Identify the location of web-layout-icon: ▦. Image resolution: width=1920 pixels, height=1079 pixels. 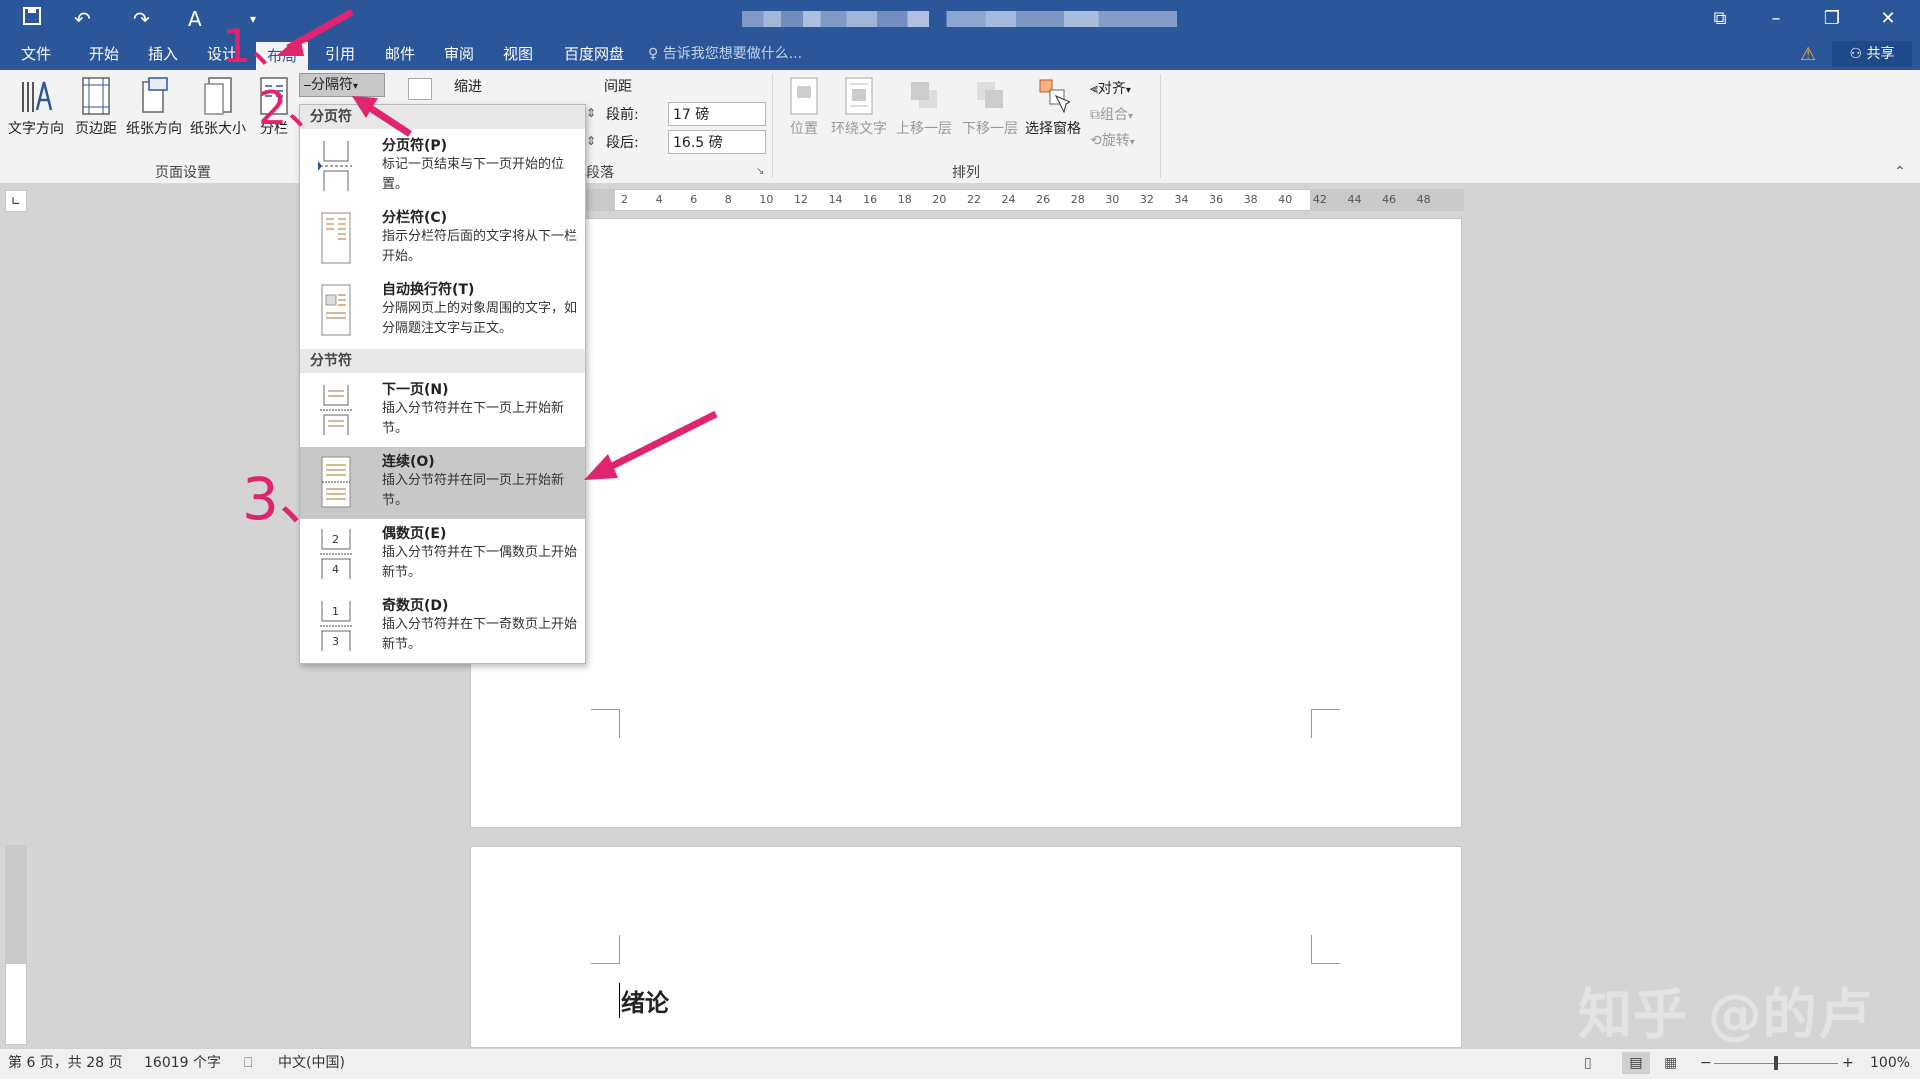
(1670, 1063).